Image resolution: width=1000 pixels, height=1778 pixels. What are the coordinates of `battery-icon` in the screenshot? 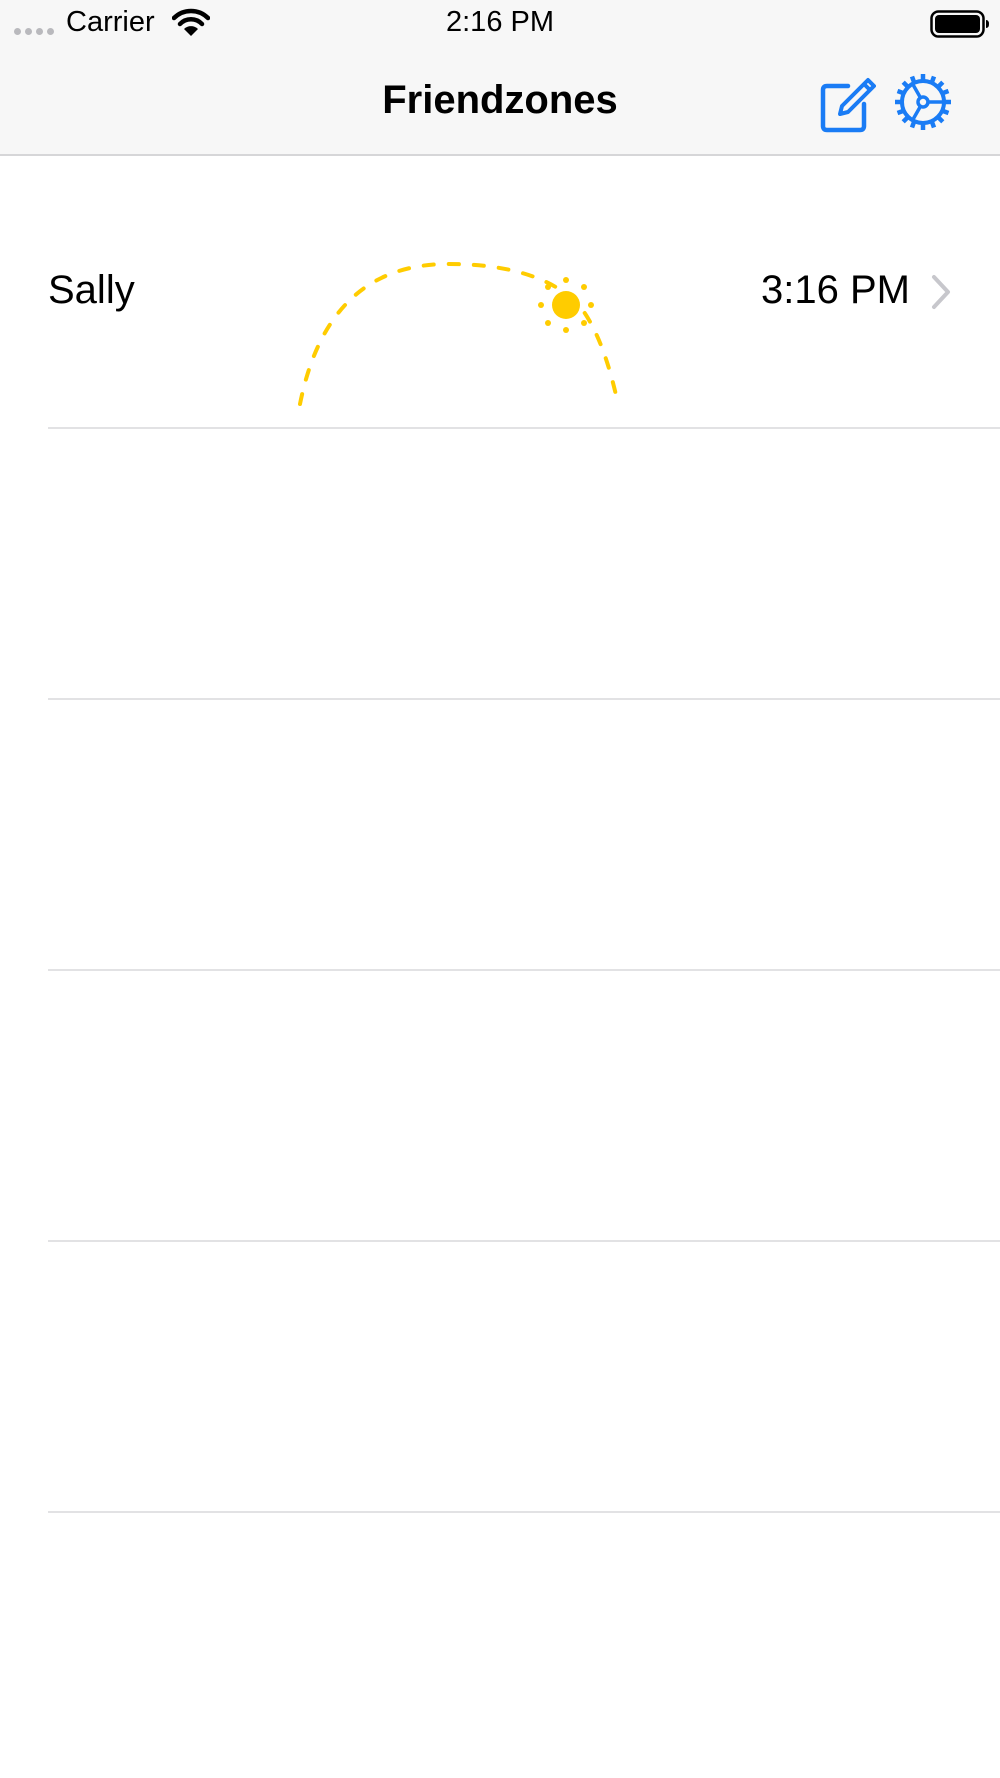 It's located at (959, 24).